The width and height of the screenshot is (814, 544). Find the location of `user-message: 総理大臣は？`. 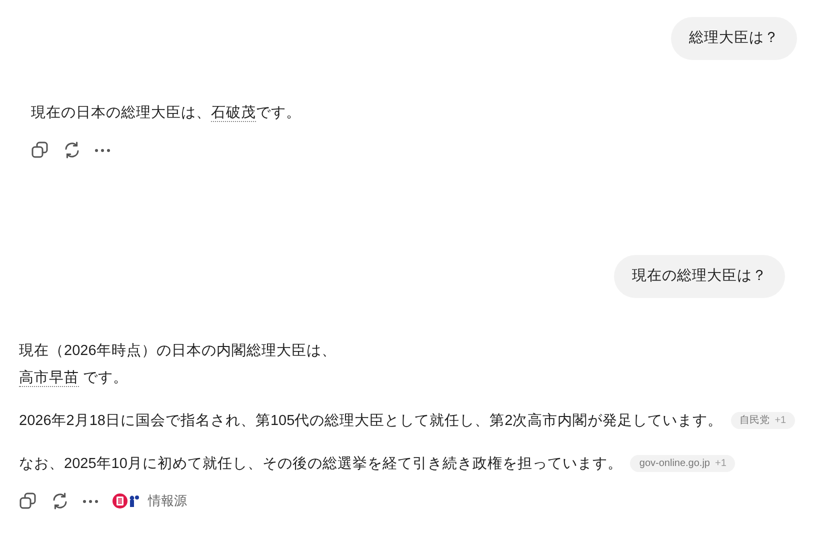

user-message: 総理大臣は？ is located at coordinates (734, 38).